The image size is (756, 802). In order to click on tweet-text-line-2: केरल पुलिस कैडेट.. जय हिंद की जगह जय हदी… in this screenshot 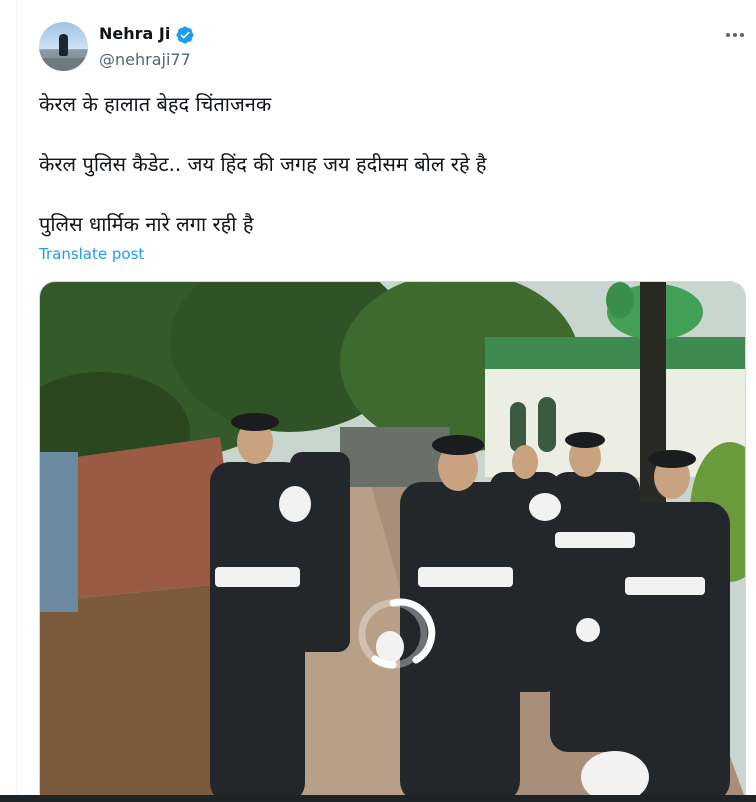, I will do `click(263, 164)`.